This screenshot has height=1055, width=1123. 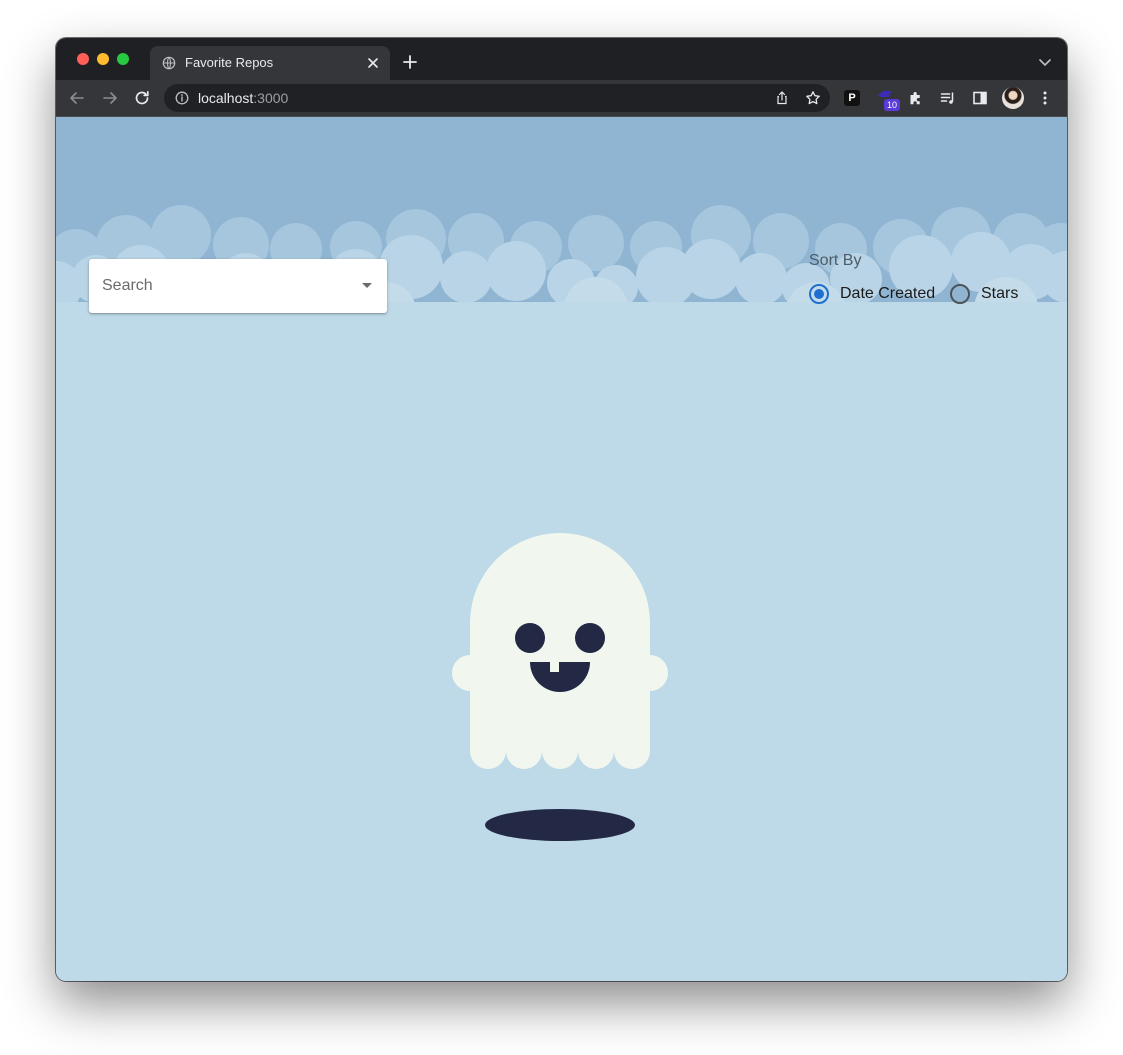 I want to click on tab-favorite-repos: Favorite Repos, so click(x=270, y=63).